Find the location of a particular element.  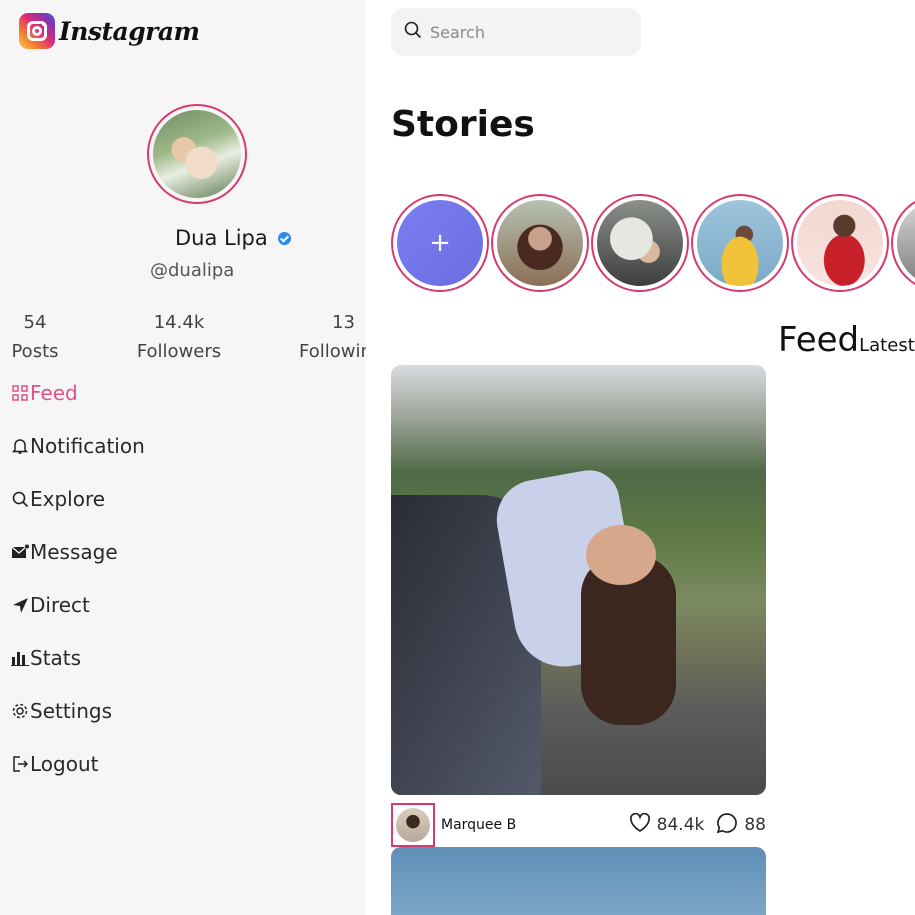

nav-item-message: Message is located at coordinates (64, 552).